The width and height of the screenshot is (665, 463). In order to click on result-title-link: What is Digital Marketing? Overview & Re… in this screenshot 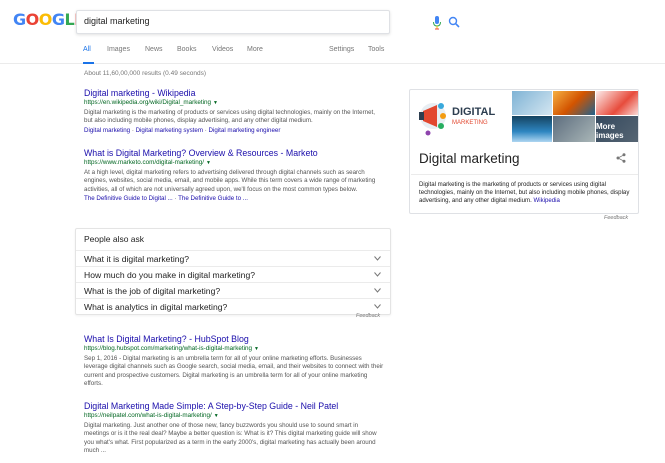, I will do `click(234, 153)`.